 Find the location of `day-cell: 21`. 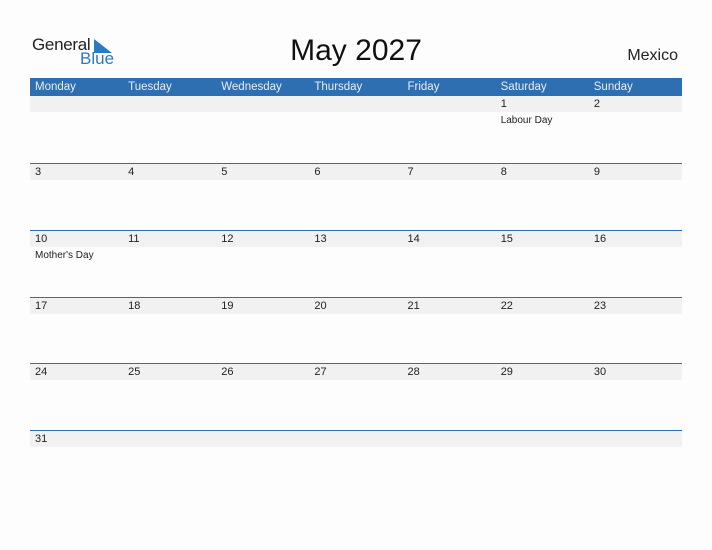

day-cell: 21 is located at coordinates (449, 328).